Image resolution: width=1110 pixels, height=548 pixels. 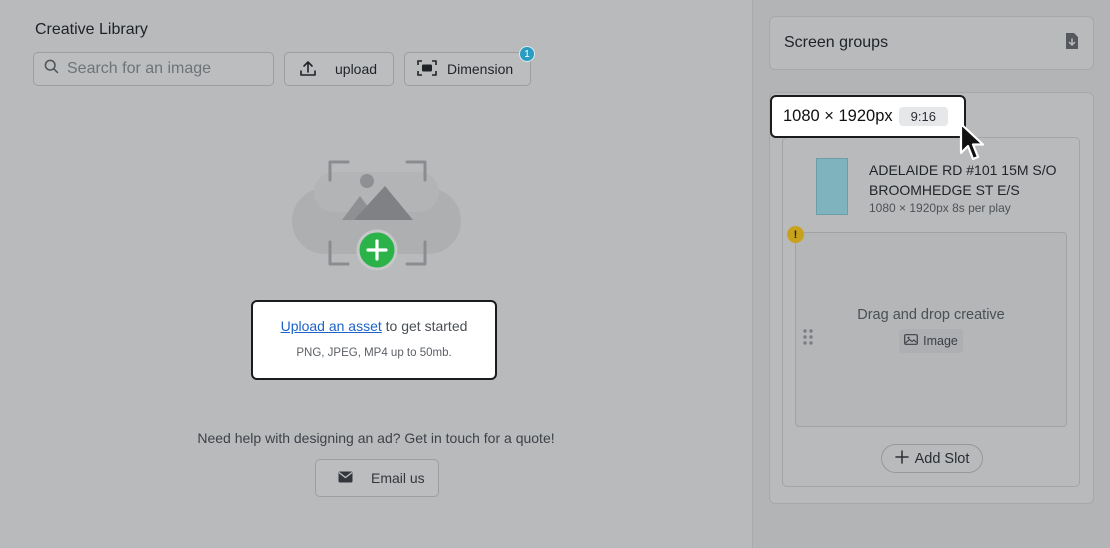 What do you see at coordinates (832, 186) in the screenshot?
I see `screen-thumbnail` at bounding box center [832, 186].